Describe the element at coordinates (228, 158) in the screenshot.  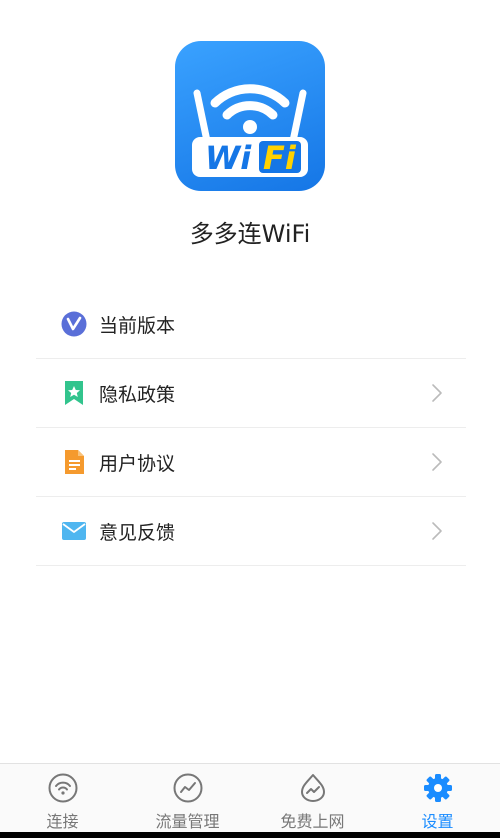
I see `logo-wi-text: Wi` at that location.